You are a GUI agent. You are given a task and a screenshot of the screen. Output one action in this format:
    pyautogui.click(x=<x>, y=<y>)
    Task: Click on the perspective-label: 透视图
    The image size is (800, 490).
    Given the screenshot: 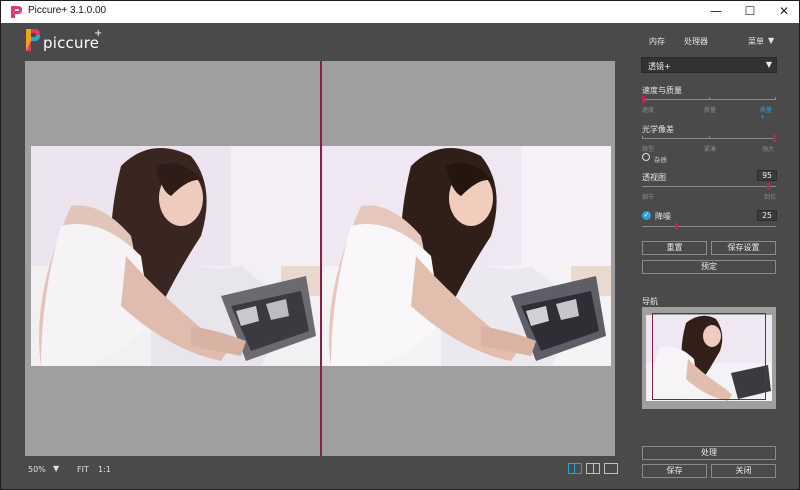 What is the action you would take?
    pyautogui.click(x=654, y=177)
    